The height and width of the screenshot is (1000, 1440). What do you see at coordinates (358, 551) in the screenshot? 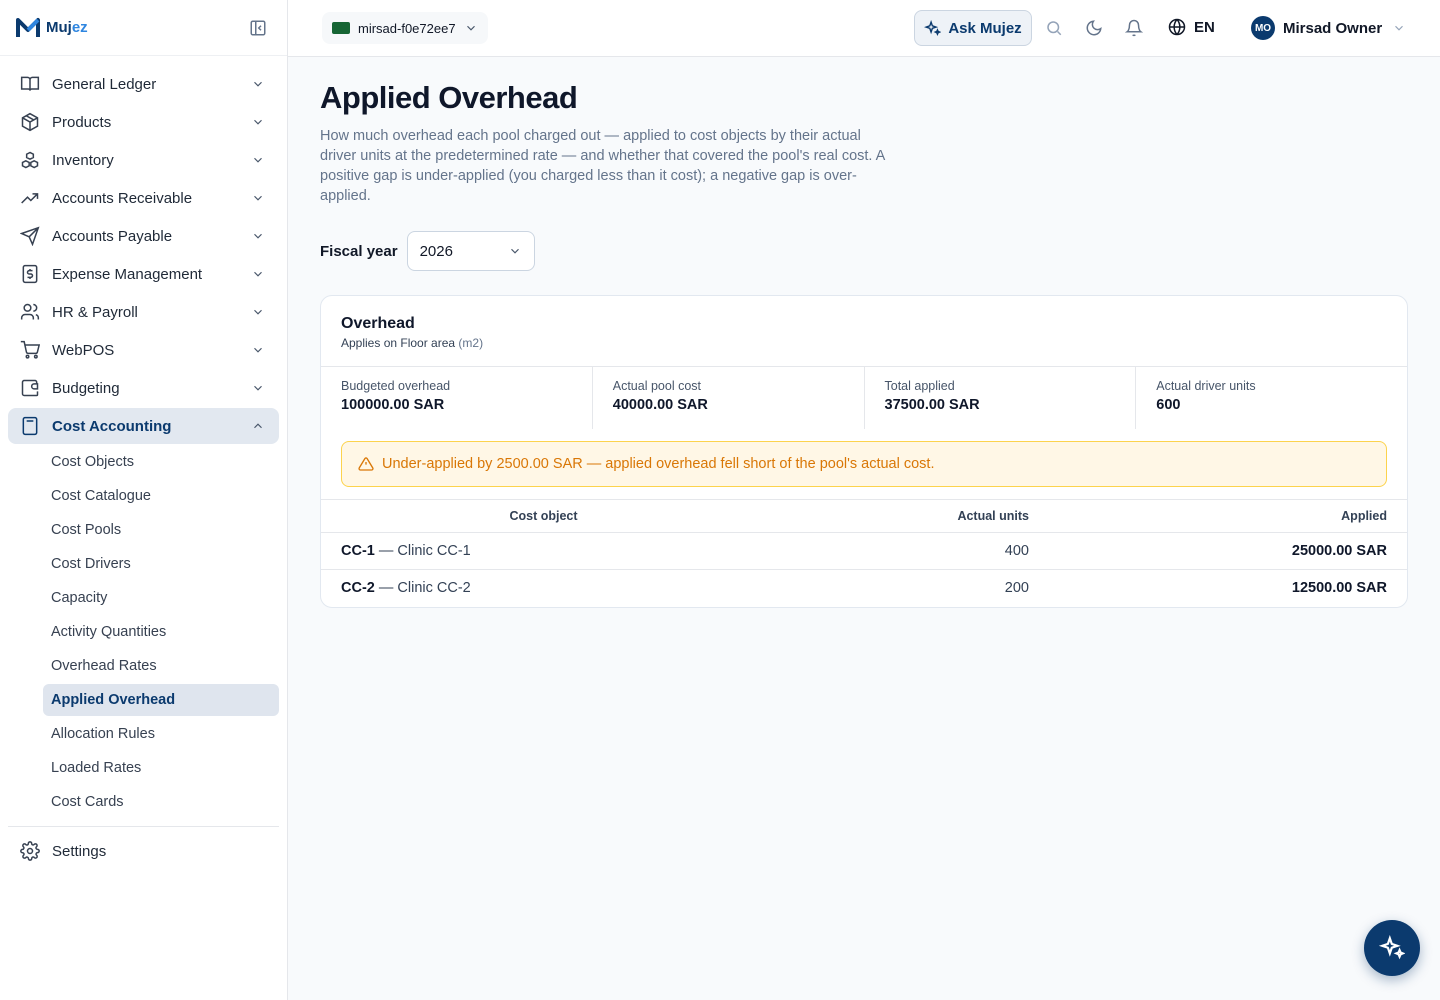
I see `cost-object-code: CC-1` at bounding box center [358, 551].